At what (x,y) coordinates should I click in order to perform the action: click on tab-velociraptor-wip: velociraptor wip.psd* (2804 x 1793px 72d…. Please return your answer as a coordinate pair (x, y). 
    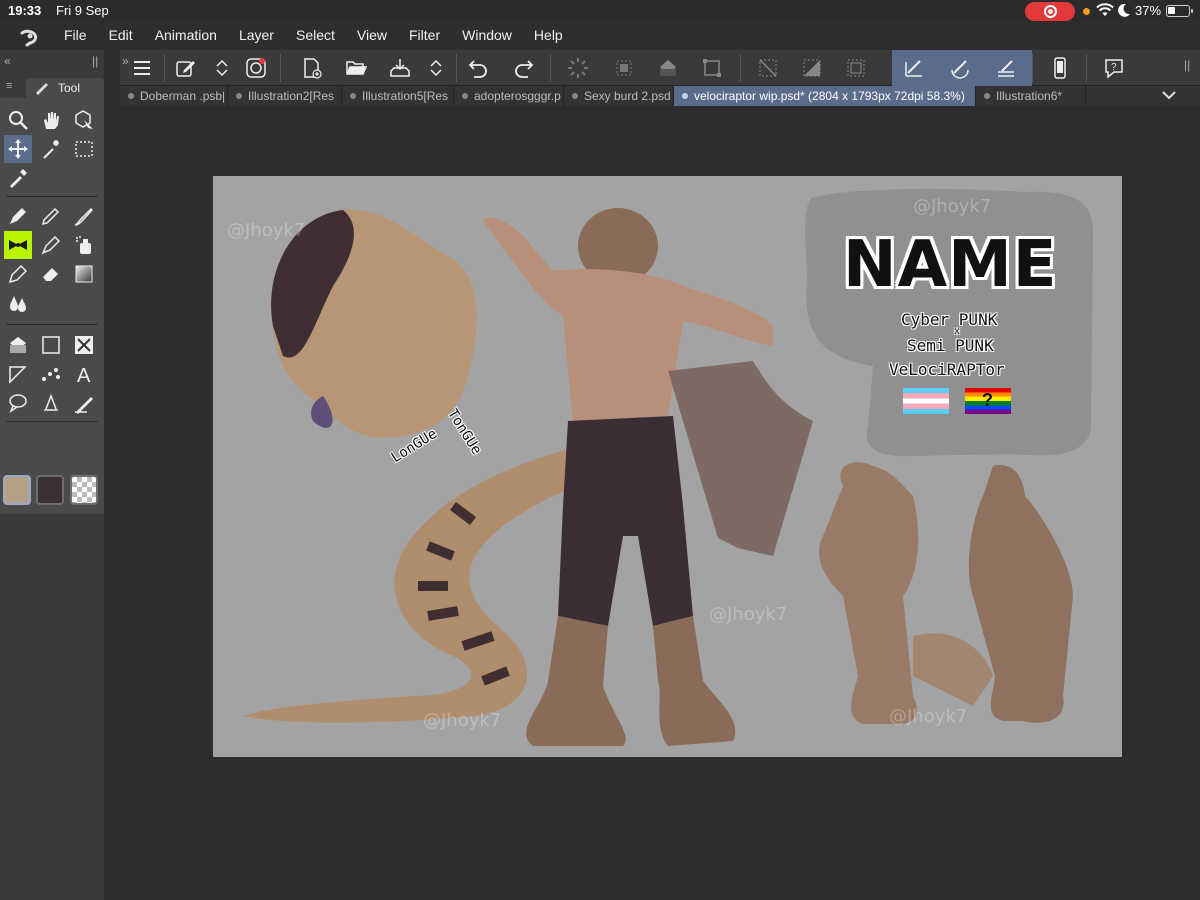
    Looking at the image, I should click on (825, 96).